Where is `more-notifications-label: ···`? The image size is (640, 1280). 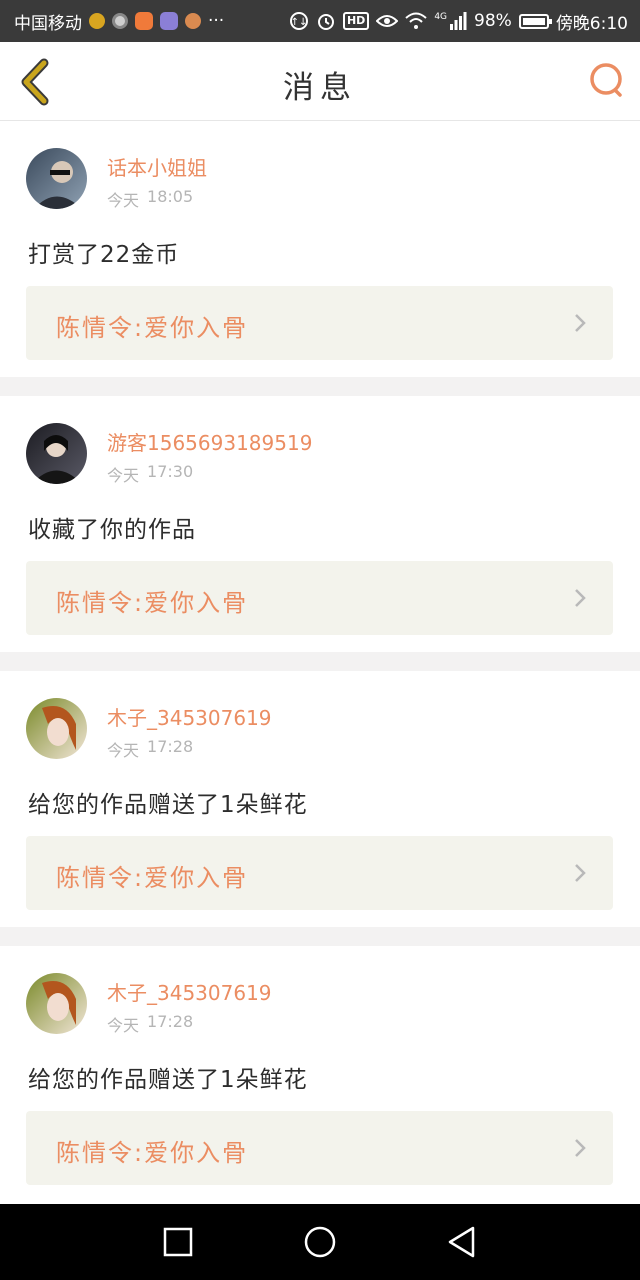
more-notifications-label: ··· is located at coordinates (216, 21).